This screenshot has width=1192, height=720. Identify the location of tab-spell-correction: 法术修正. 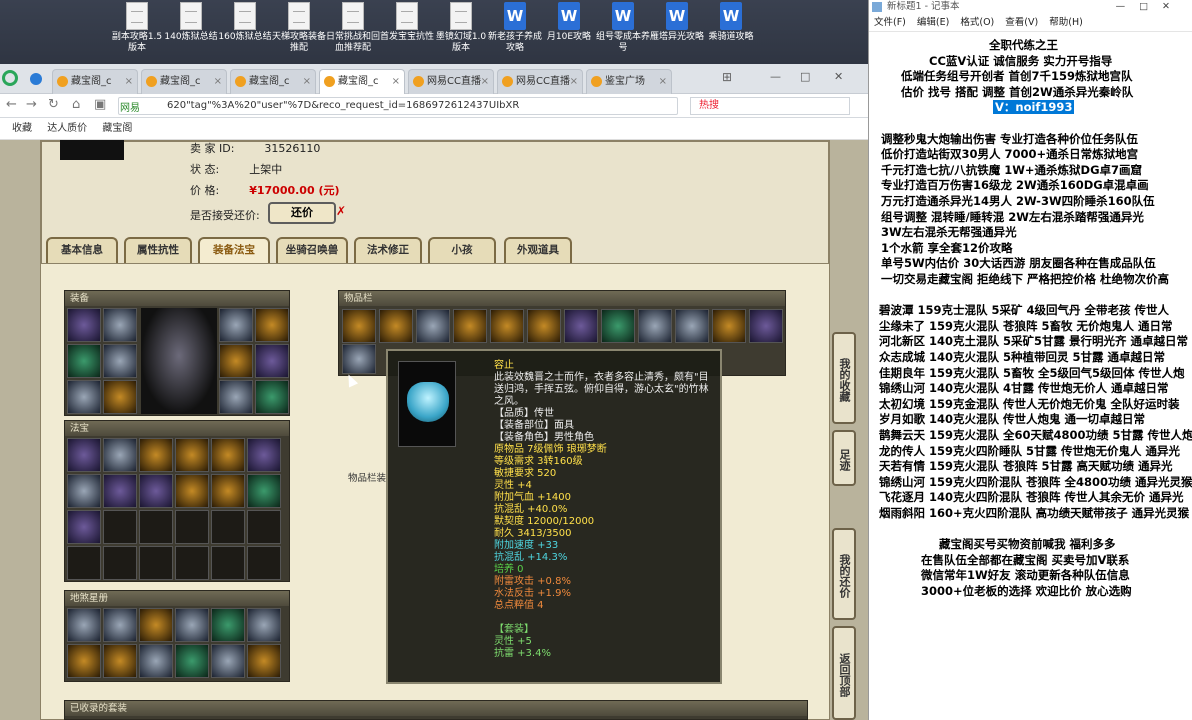
(388, 250).